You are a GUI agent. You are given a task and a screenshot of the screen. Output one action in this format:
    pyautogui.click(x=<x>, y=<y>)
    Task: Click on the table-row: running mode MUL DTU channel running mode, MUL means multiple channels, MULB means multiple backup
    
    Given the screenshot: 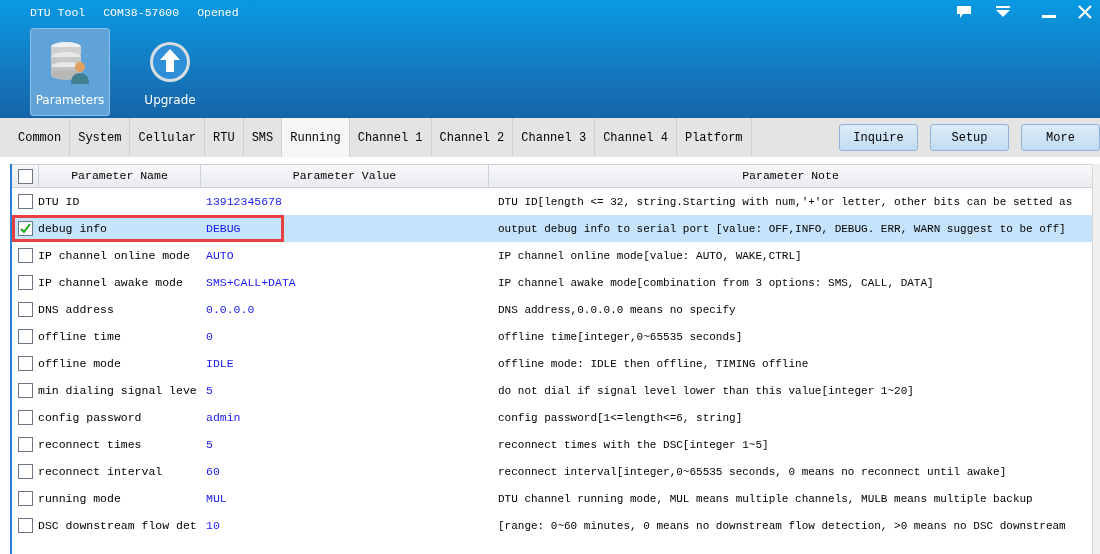 What is the action you would take?
    pyautogui.click(x=552, y=498)
    